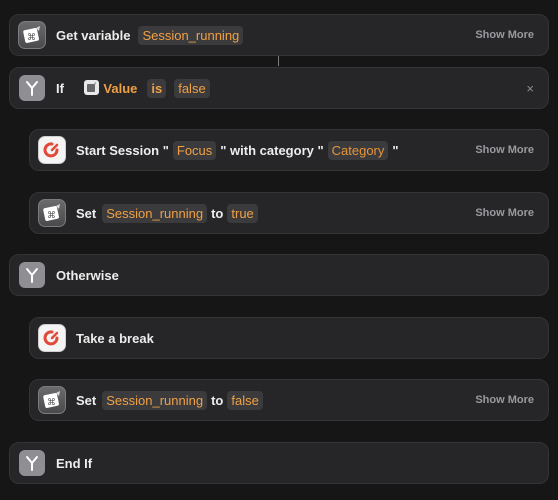 The height and width of the screenshot is (500, 558). Describe the element at coordinates (242, 213) in the screenshot. I see `value-token: true` at that location.